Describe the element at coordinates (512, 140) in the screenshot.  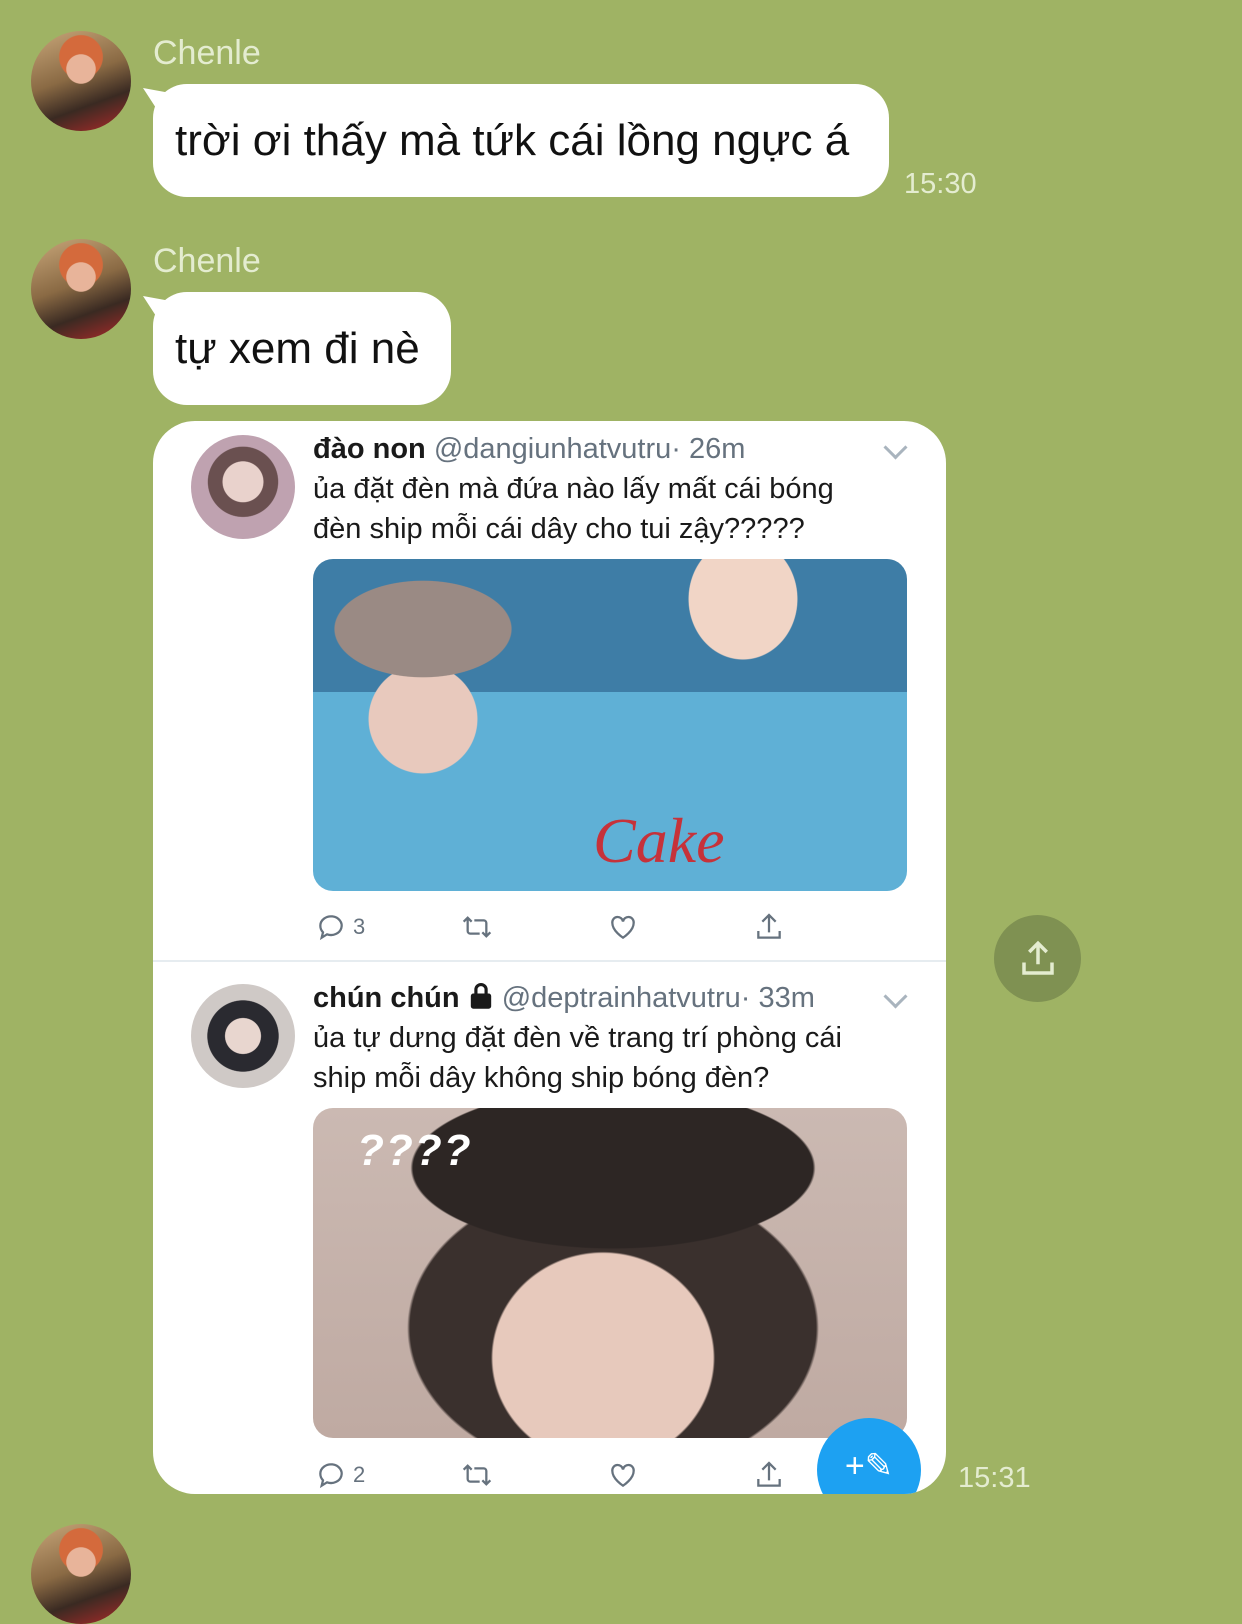
I see `message-text: trời ơi thấy mà tứk cái lồng ngực á` at that location.